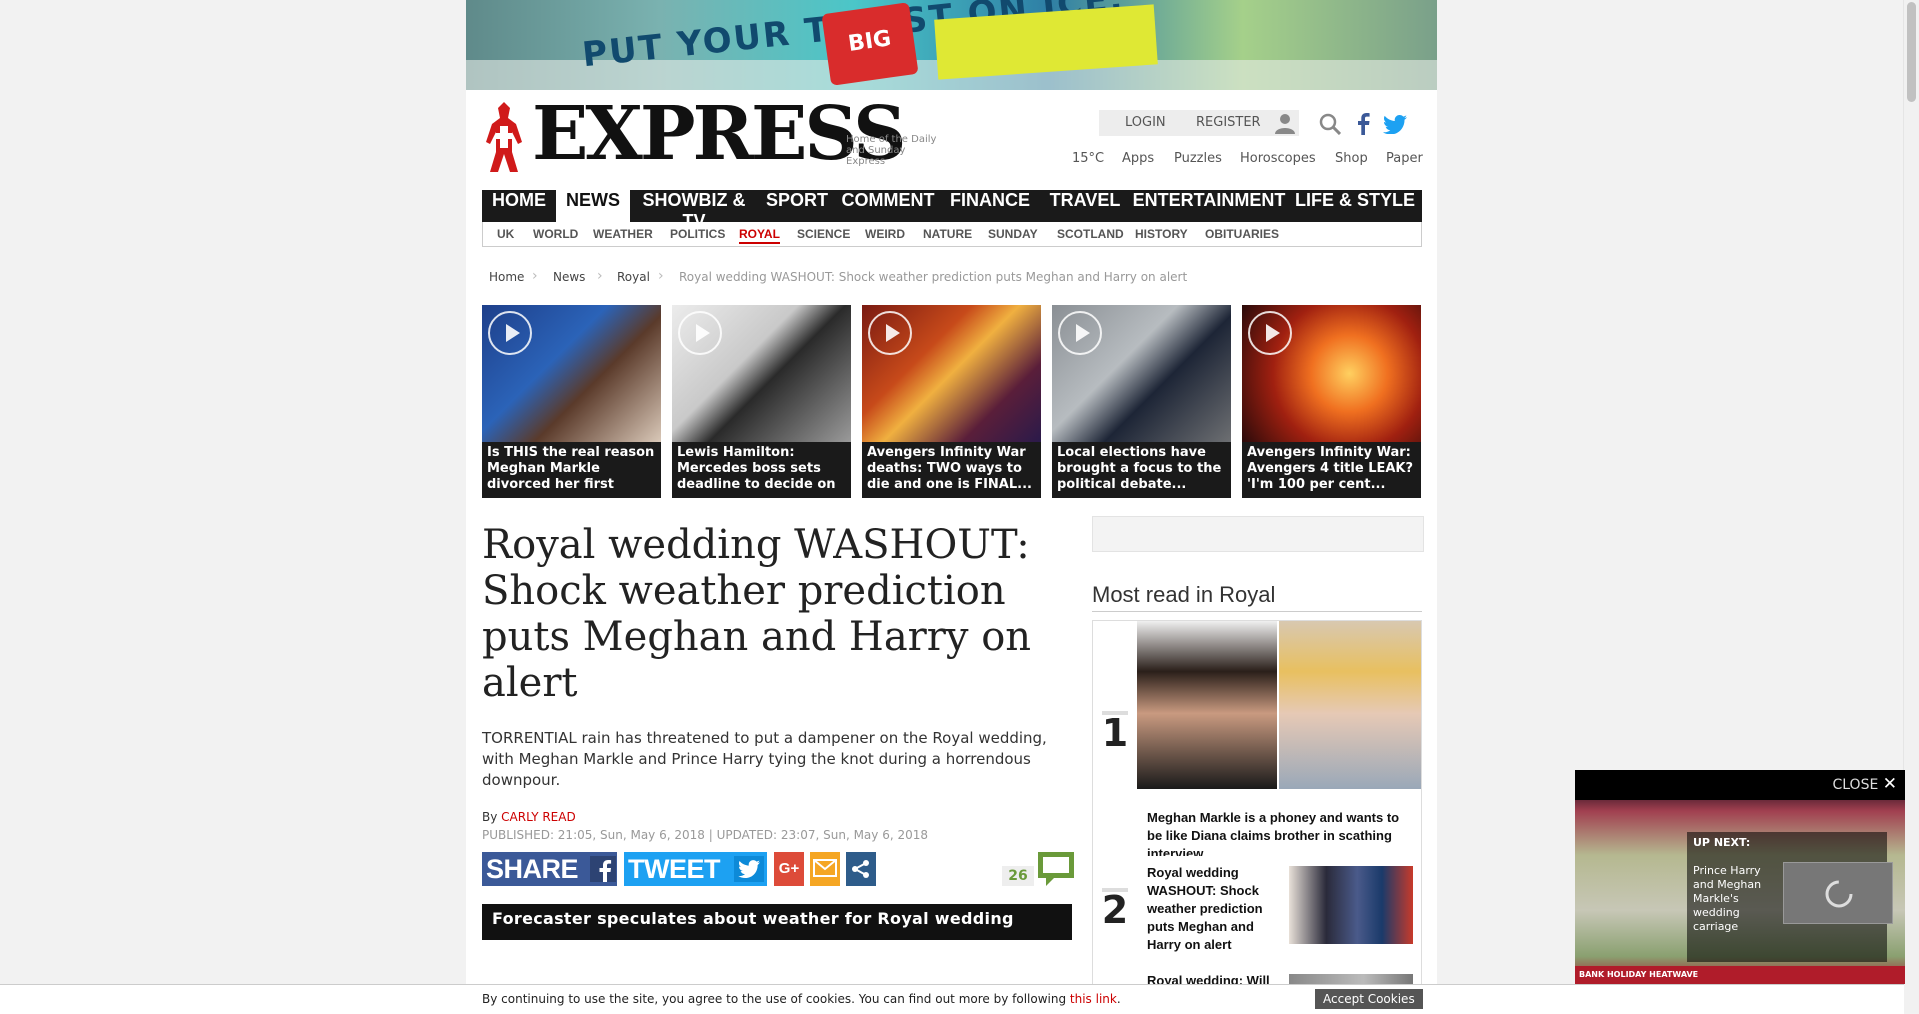  Describe the element at coordinates (1911, 52) in the screenshot. I see `scrollbar-thumb` at that location.